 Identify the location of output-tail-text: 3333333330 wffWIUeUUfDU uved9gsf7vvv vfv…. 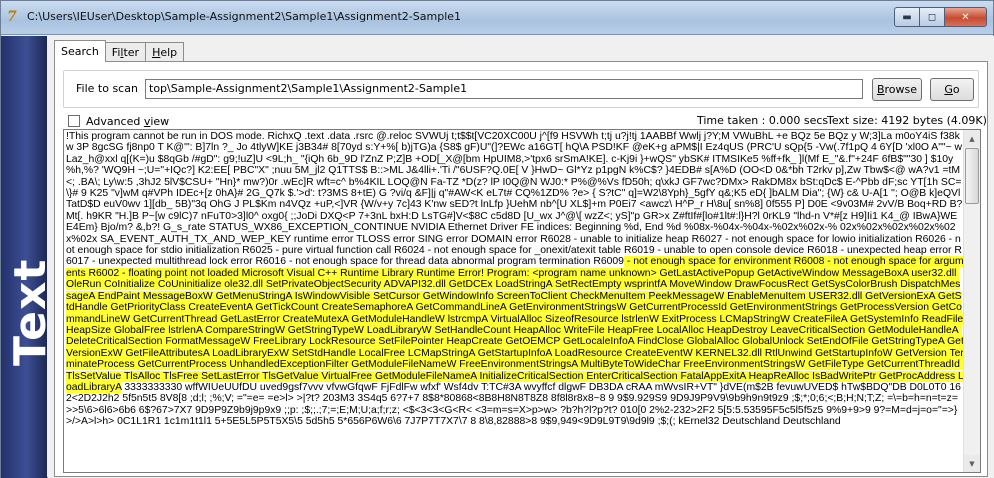
(513, 404).